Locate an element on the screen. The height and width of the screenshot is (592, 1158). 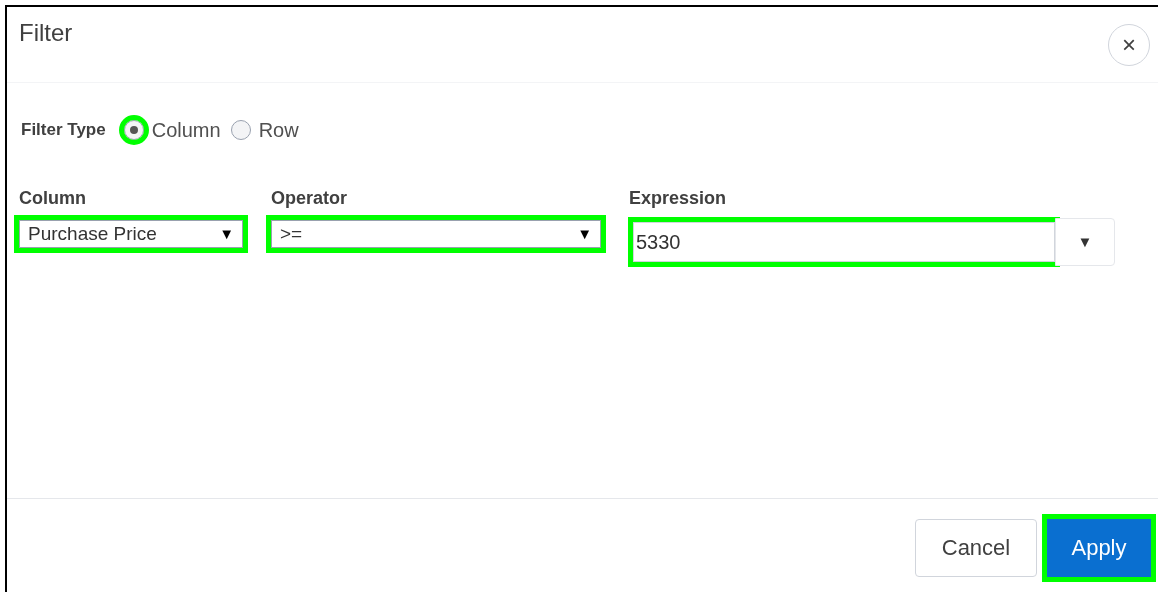
field-label: Column is located at coordinates (53, 198).